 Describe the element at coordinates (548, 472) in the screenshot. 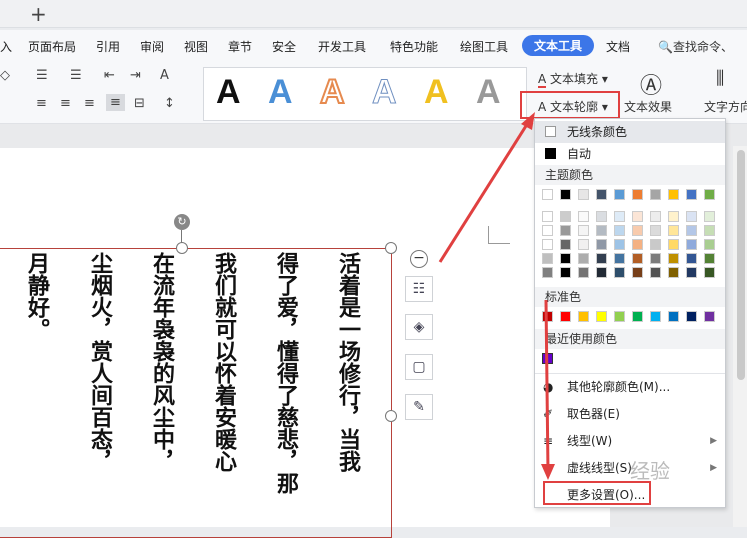

I see `arrowhead-settings` at that location.